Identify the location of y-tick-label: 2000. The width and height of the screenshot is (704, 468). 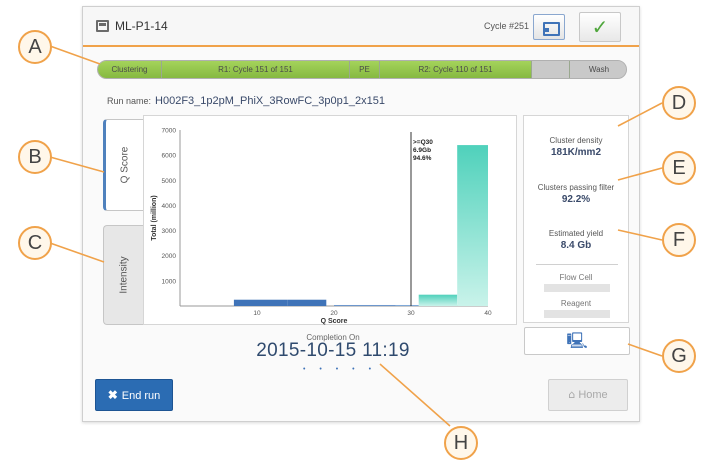
(169, 256).